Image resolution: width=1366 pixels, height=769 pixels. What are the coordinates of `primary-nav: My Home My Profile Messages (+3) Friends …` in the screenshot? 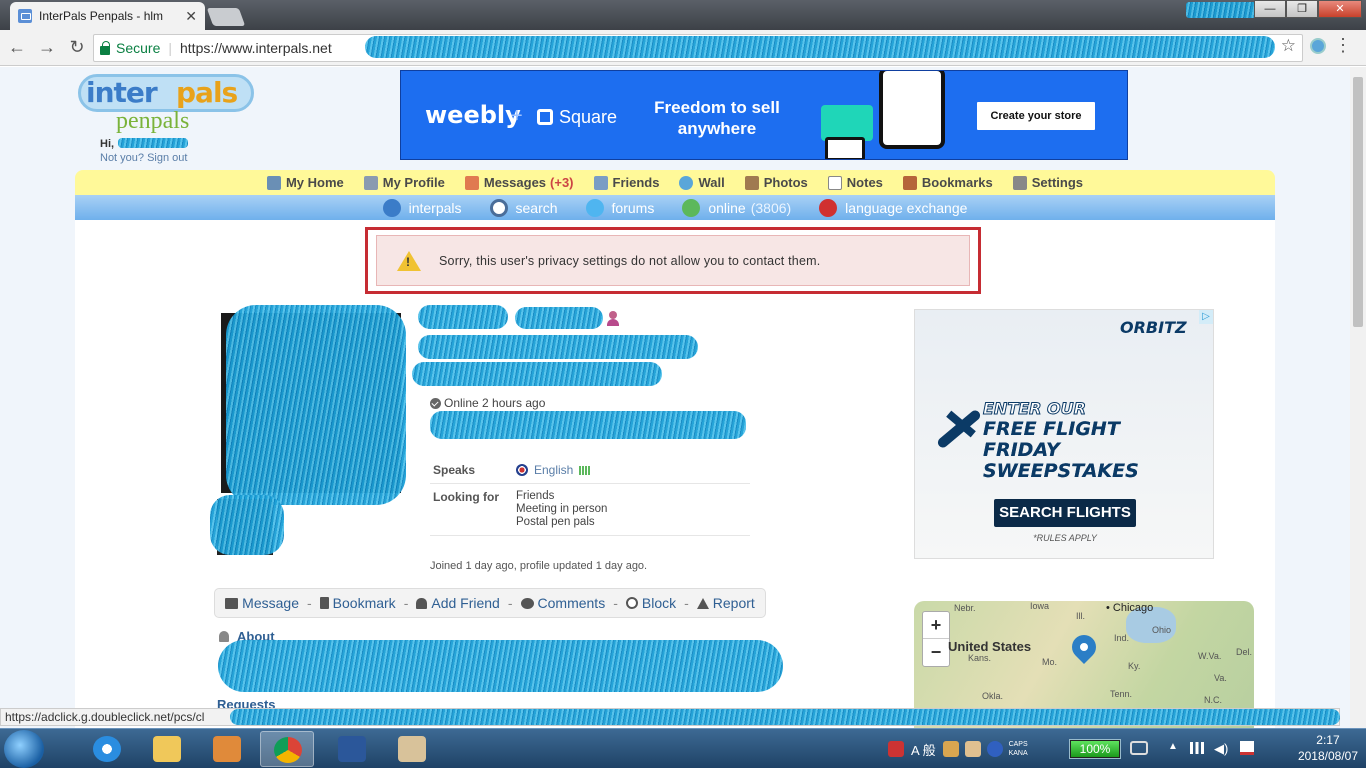 It's located at (675, 182).